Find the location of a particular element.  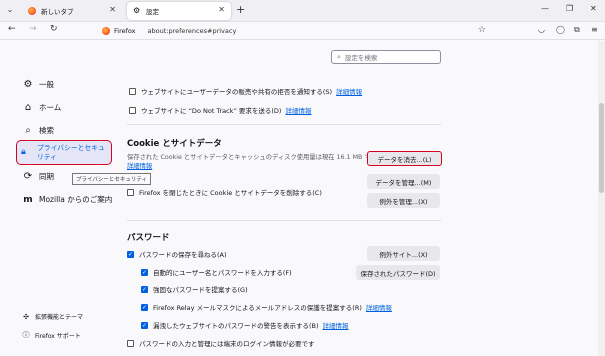

help-icon: ⓘ is located at coordinates (26, 335).